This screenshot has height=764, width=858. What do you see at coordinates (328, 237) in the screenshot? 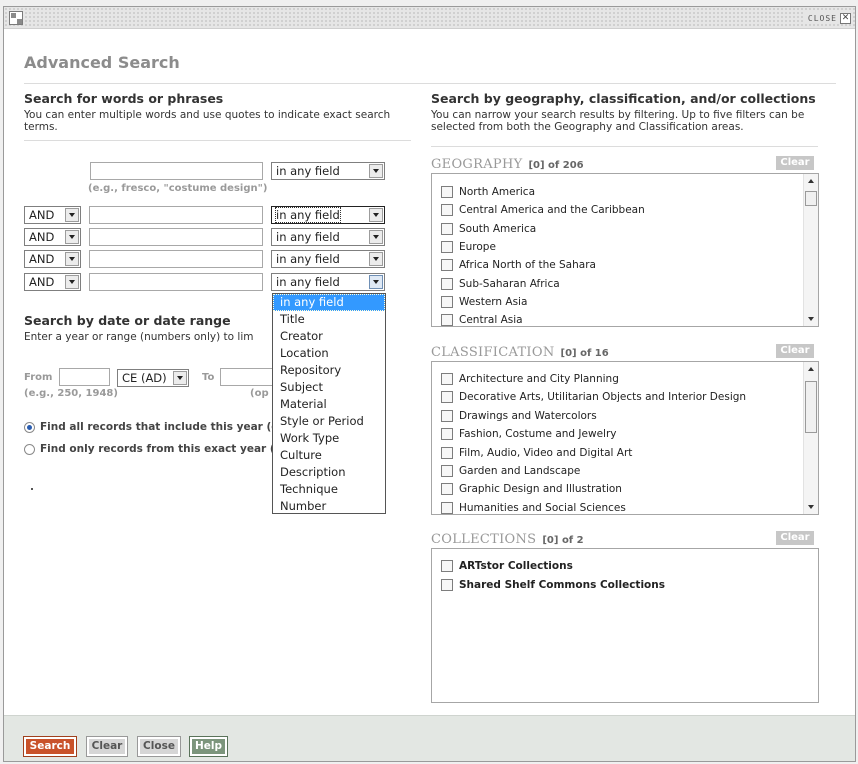
I see `field-select-3: in any field` at bounding box center [328, 237].